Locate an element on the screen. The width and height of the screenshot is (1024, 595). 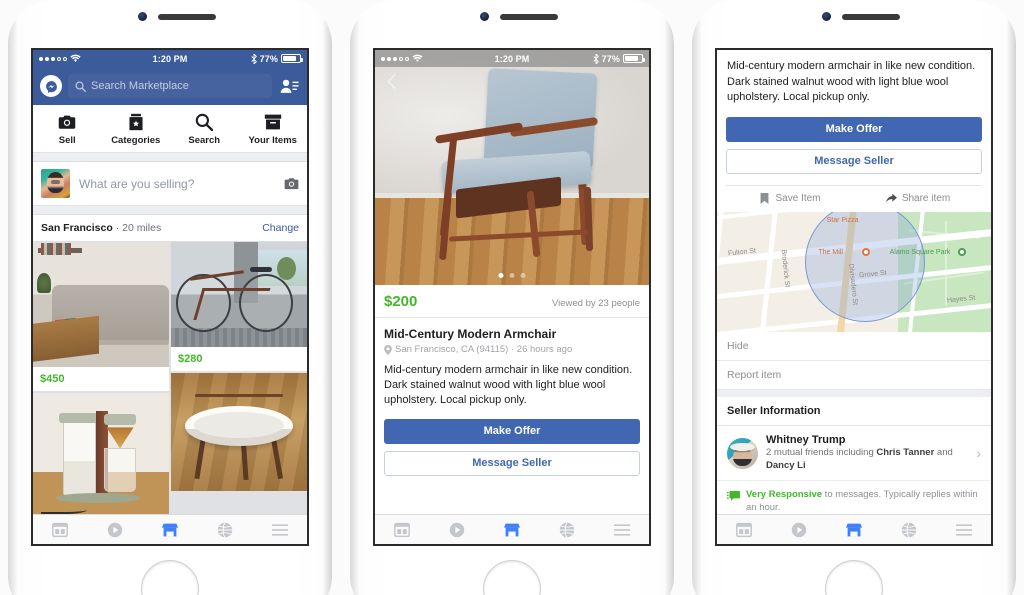
composer-placeholder: What are you selling? is located at coordinates (137, 183).